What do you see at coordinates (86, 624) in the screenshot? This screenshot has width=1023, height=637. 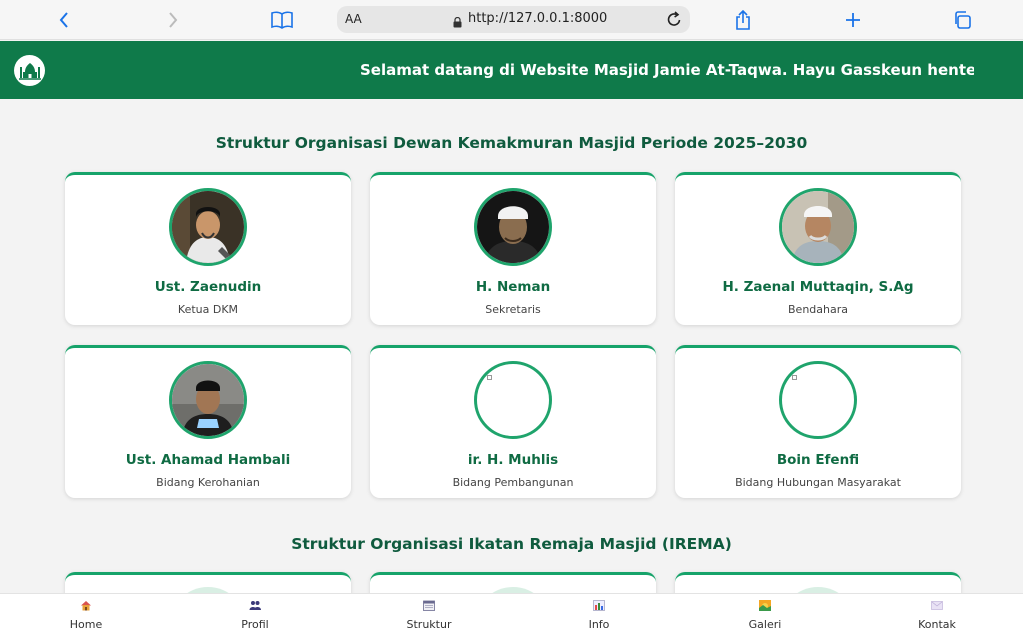 I see `nav-home-label: Home` at bounding box center [86, 624].